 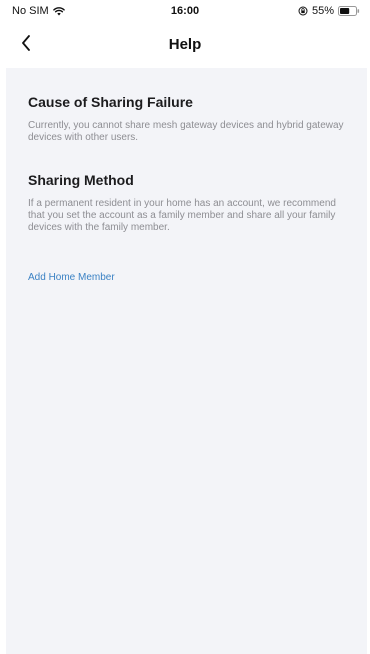 I want to click on battery-percent: 55%, so click(x=322, y=11).